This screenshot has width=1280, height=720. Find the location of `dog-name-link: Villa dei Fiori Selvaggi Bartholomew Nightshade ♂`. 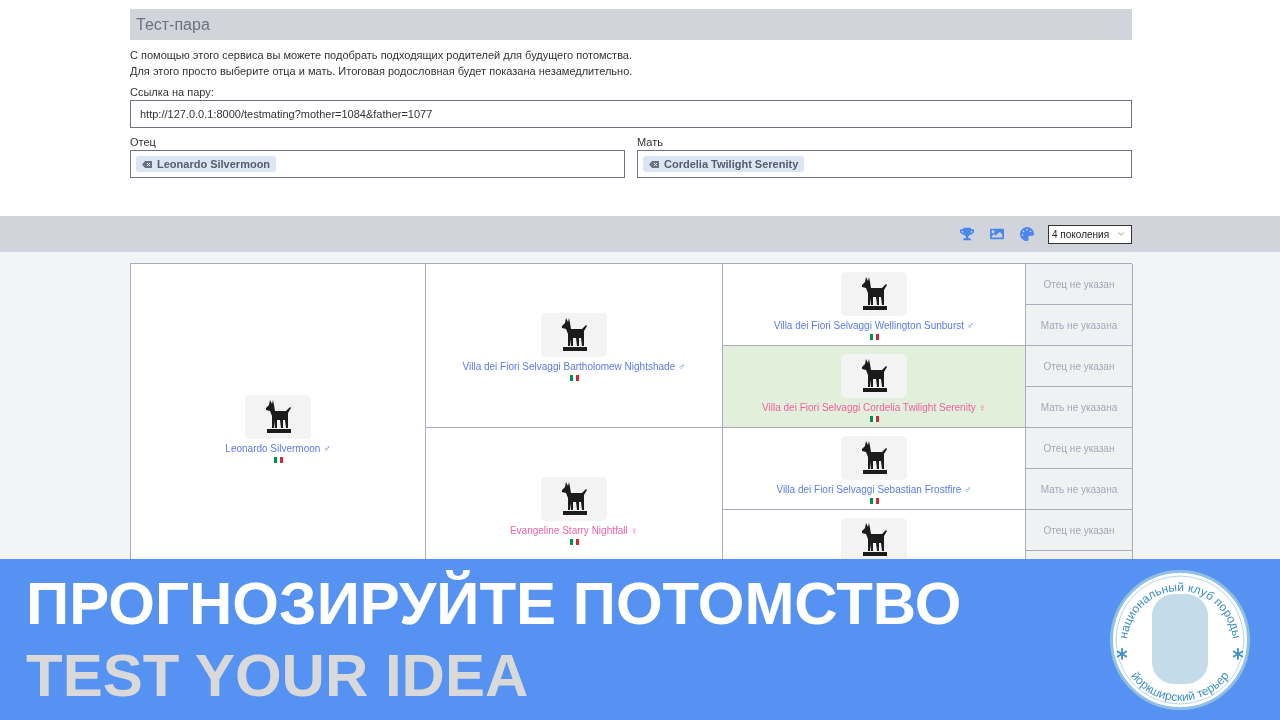

dog-name-link: Villa dei Fiori Selvaggi Bartholomew Nightshade ♂ is located at coordinates (574, 367).